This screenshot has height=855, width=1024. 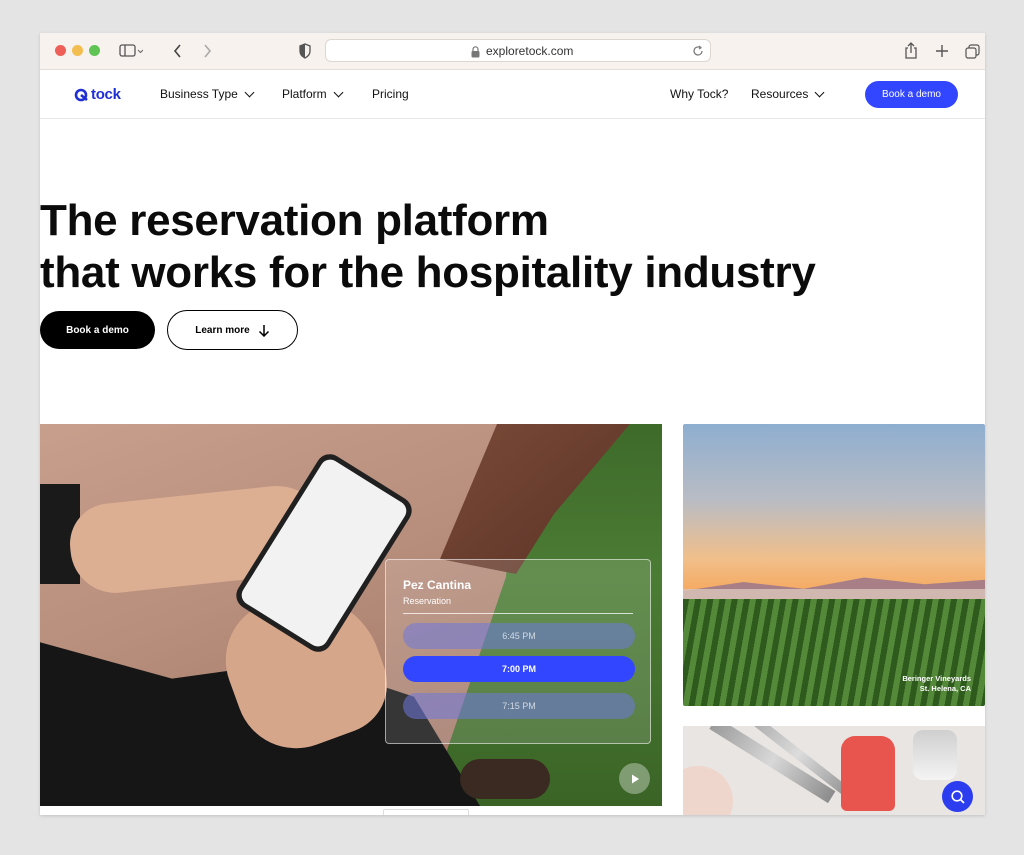 What do you see at coordinates (81, 94) in the screenshot?
I see `tock-logo-icon` at bounding box center [81, 94].